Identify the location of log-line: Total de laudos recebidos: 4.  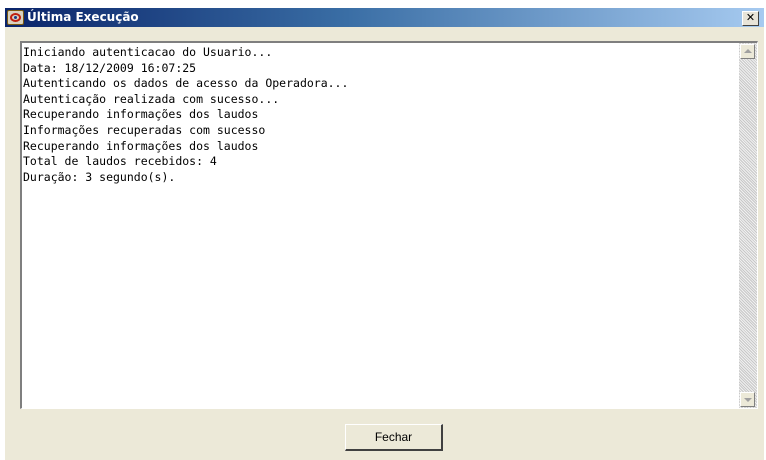
(120, 161).